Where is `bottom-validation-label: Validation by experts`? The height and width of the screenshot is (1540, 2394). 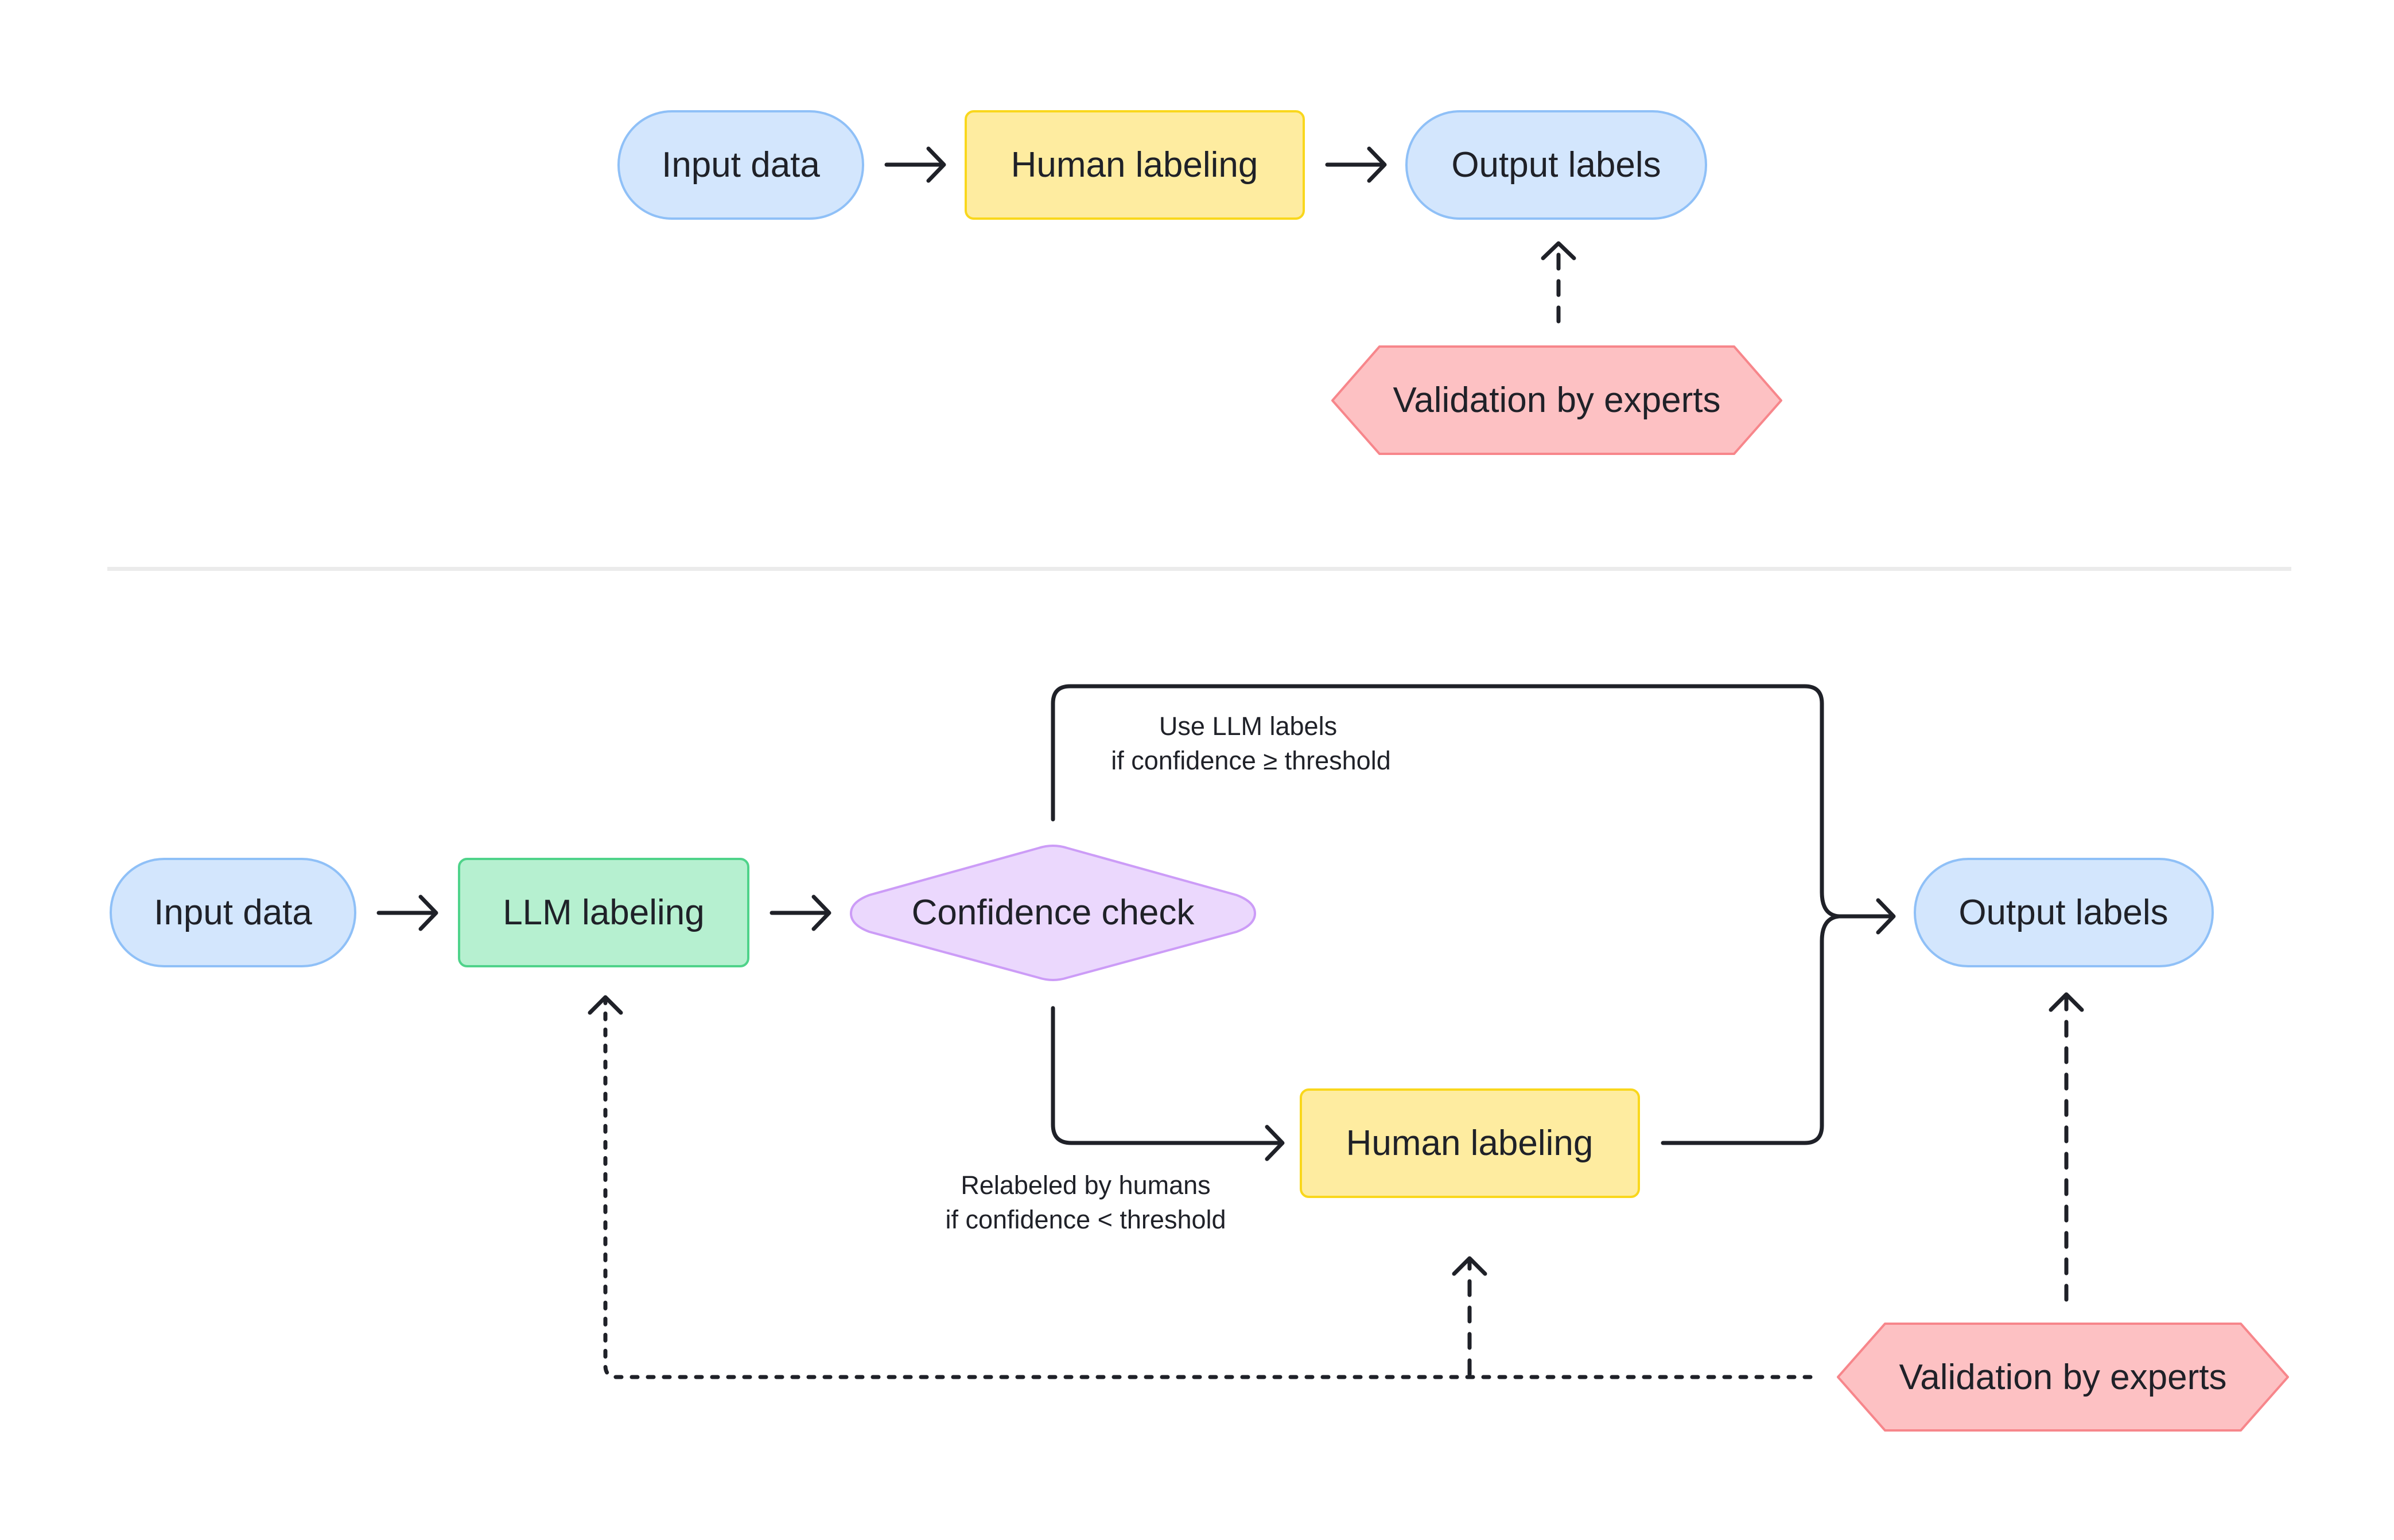 bottom-validation-label: Validation by experts is located at coordinates (2063, 1377).